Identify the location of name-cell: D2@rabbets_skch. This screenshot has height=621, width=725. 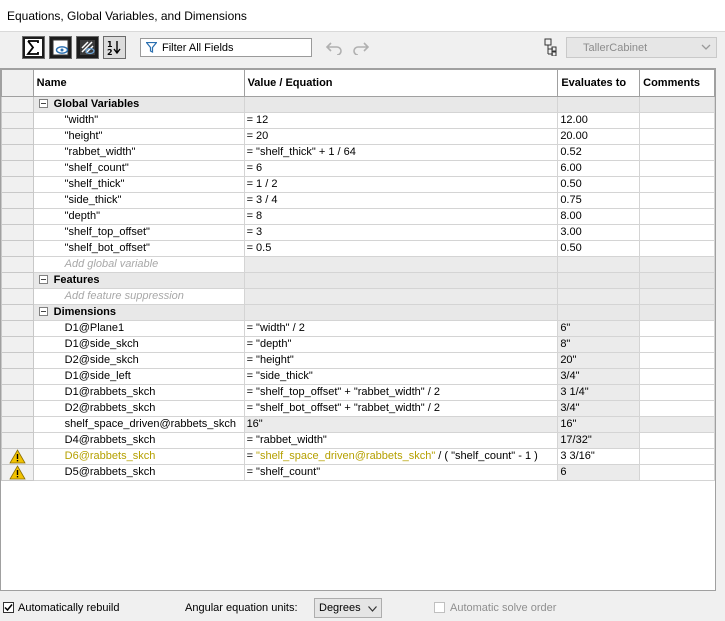
(138, 408).